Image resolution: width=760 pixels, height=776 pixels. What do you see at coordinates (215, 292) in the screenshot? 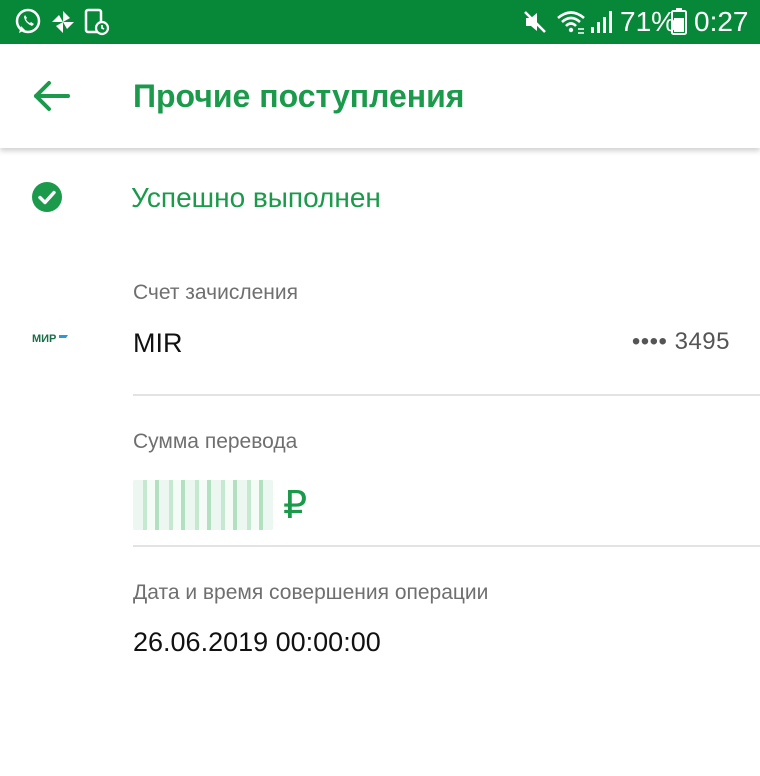
I see `account-label: Счет зачисления` at bounding box center [215, 292].